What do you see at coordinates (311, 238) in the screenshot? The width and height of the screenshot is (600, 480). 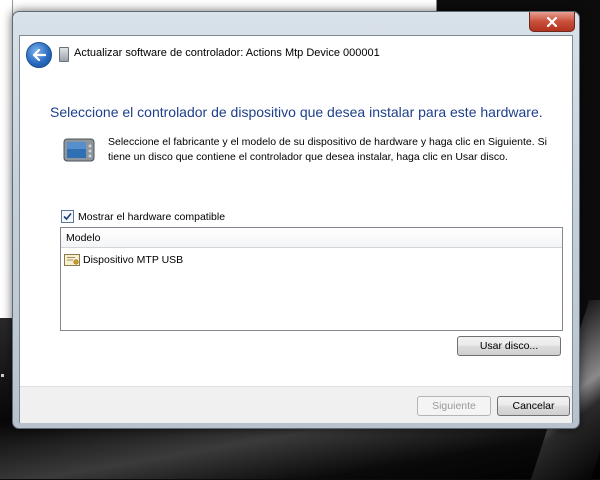 I see `column-header-model: Modelo` at bounding box center [311, 238].